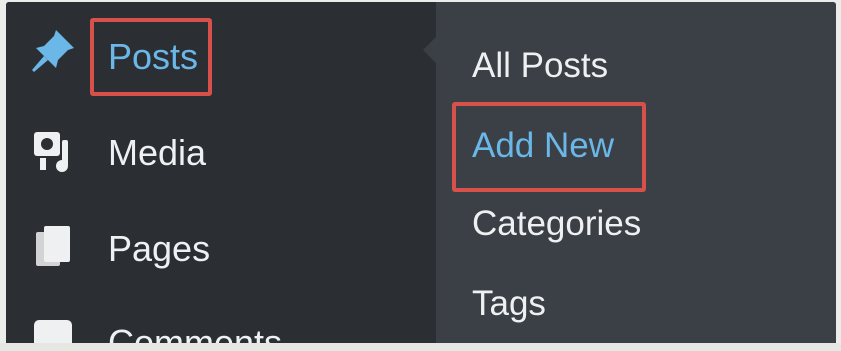 The image size is (841, 351). What do you see at coordinates (540, 66) in the screenshot?
I see `submenu-item-all-posts: All Posts` at bounding box center [540, 66].